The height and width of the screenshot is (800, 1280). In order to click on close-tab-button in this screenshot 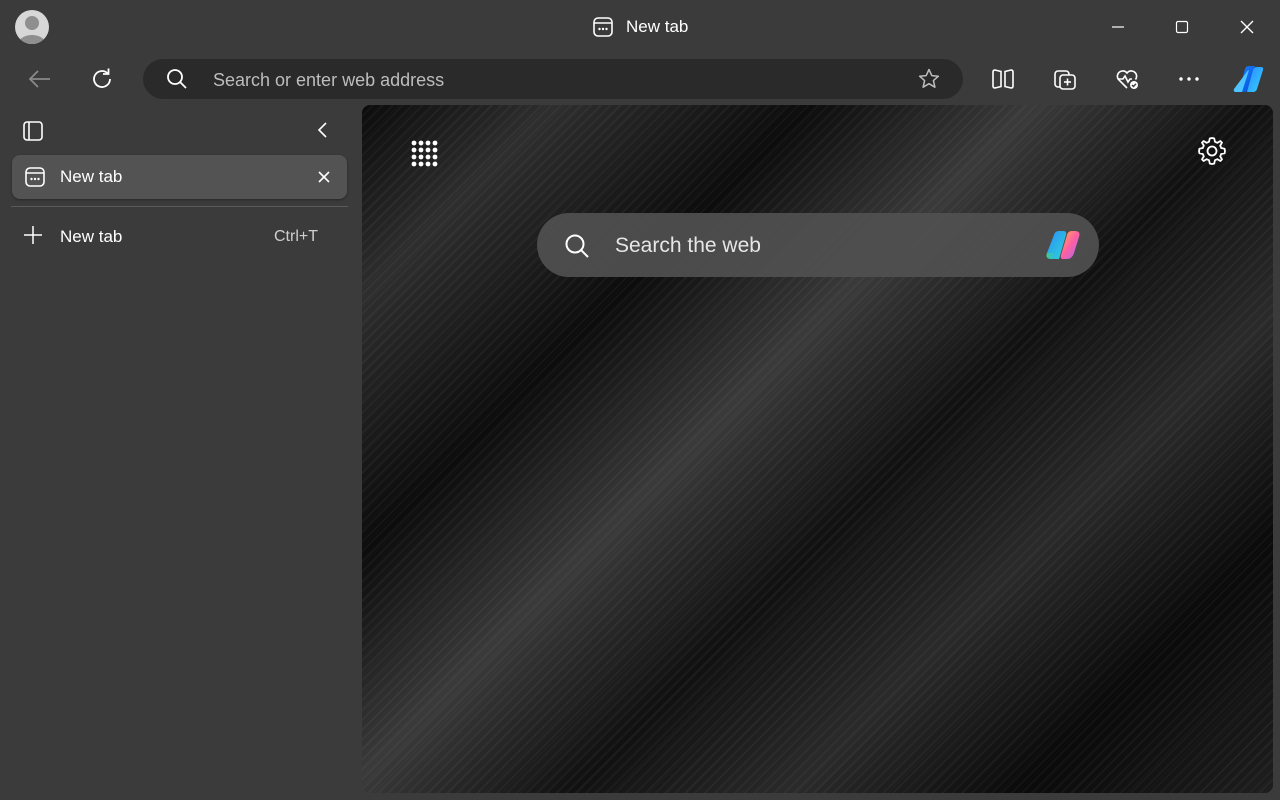, I will do `click(324, 177)`.